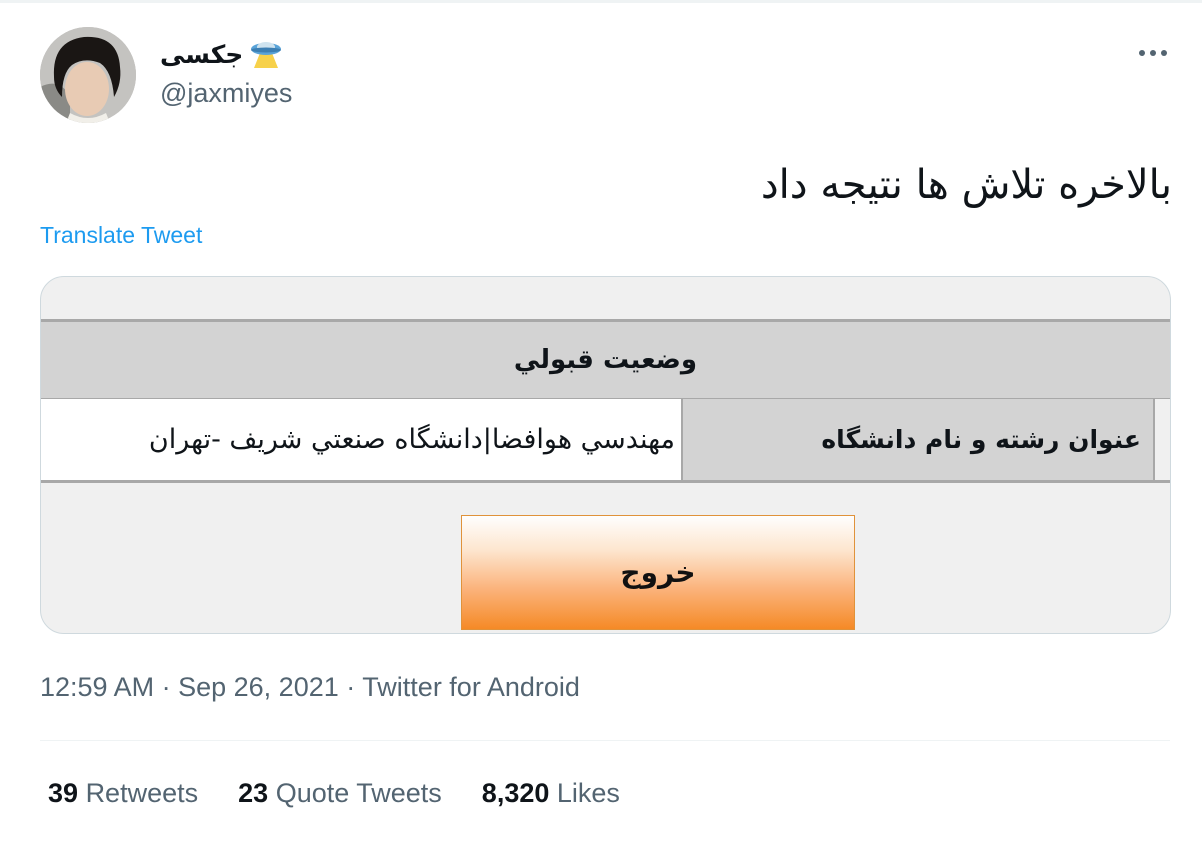 The image size is (1202, 844). What do you see at coordinates (201, 54) in the screenshot?
I see `author-display-name: جکسی` at bounding box center [201, 54].